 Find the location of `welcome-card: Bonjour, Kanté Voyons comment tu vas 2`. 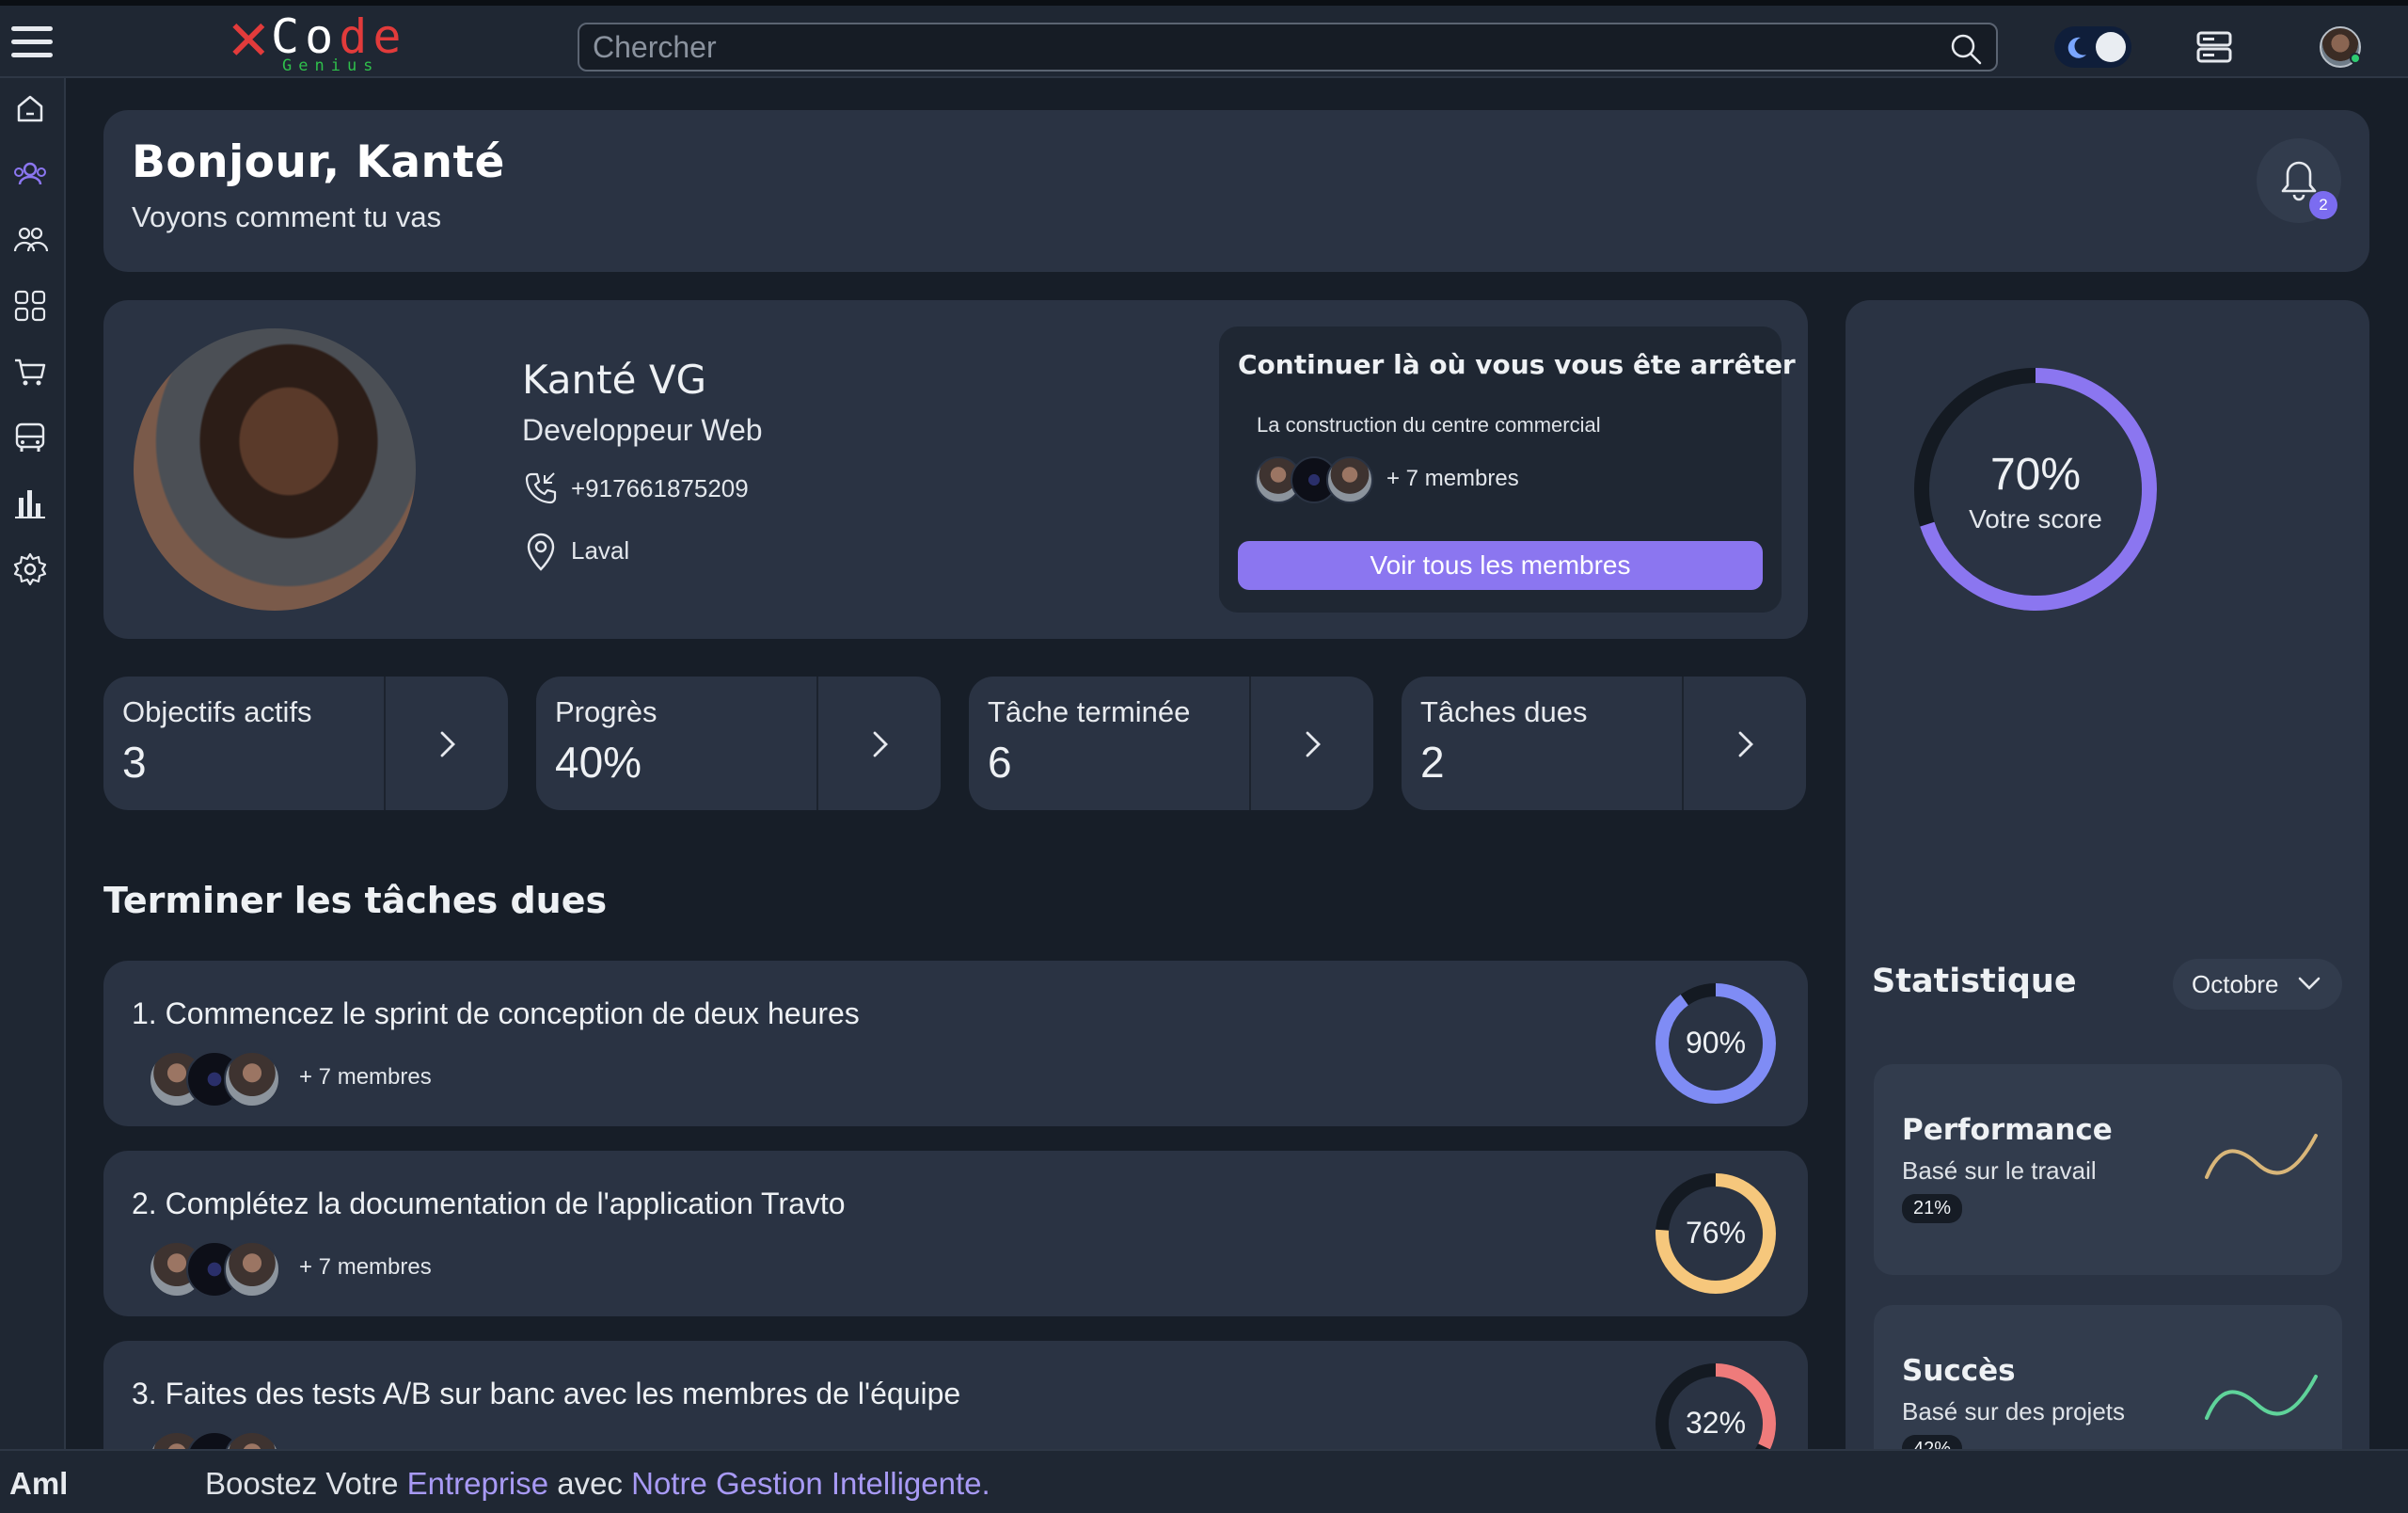

welcome-card: Bonjour, Kanté Voyons comment tu vas 2 is located at coordinates (1236, 191).